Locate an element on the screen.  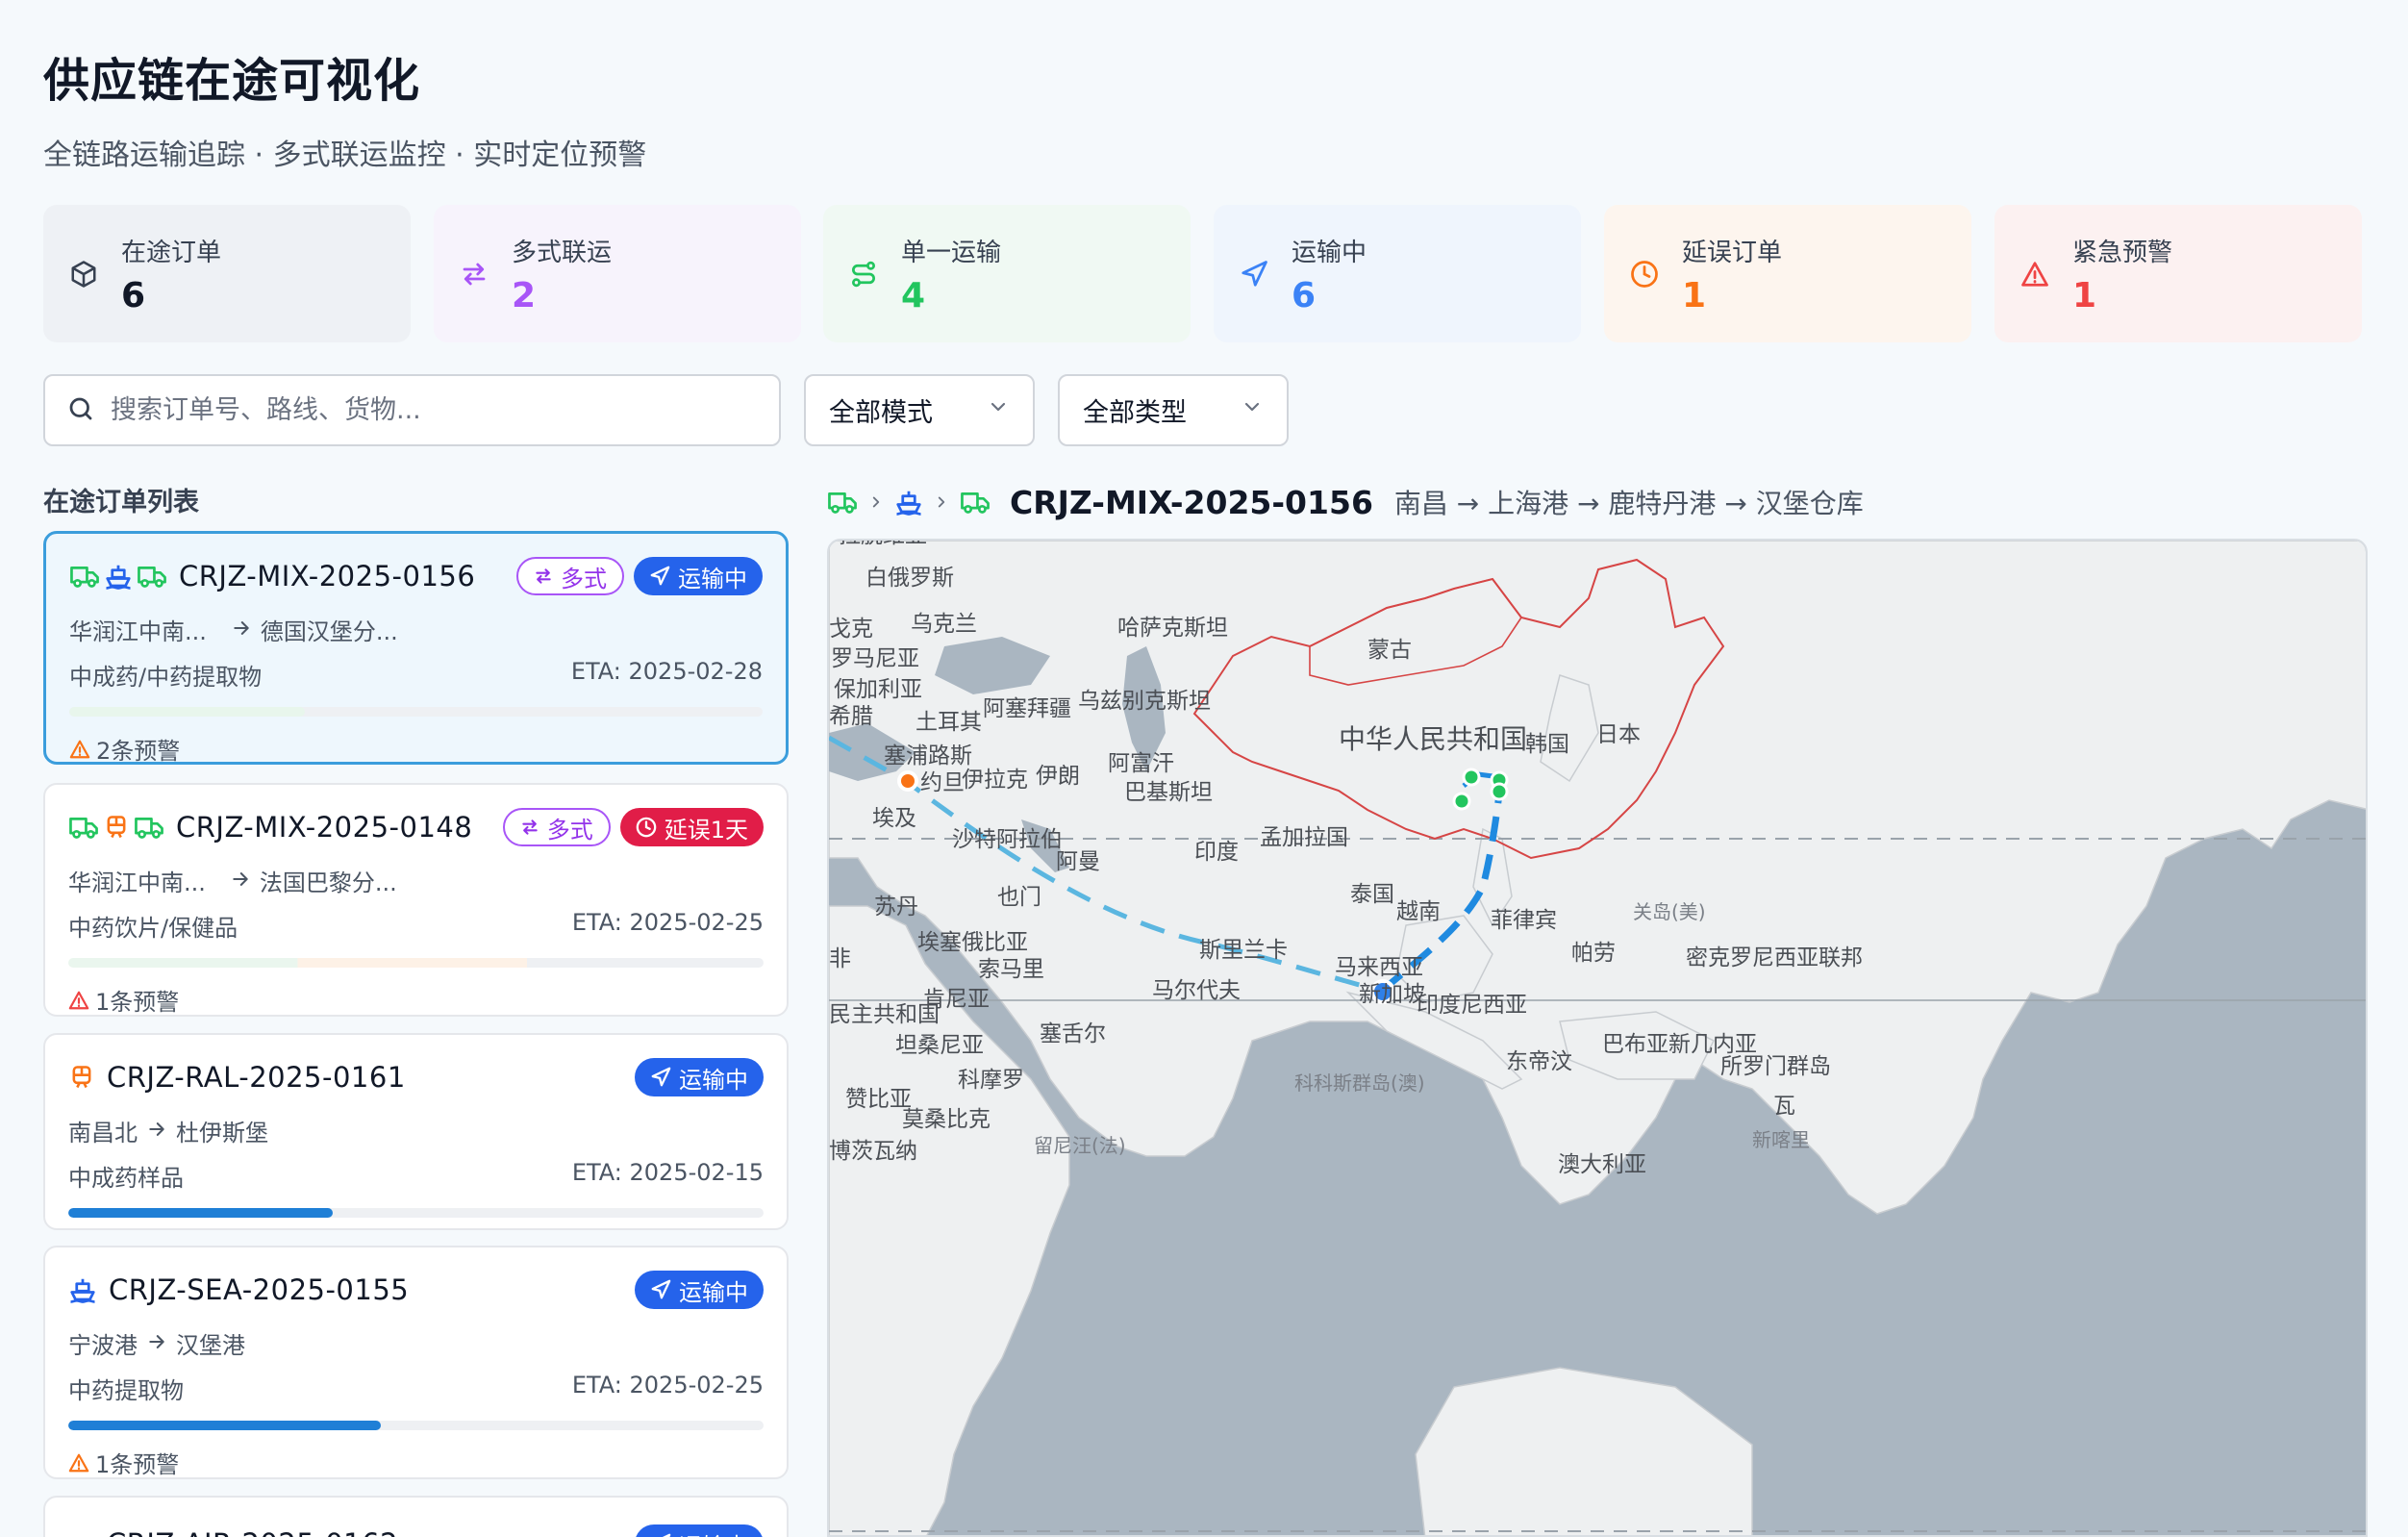
map-label: 越南 is located at coordinates (1418, 911).